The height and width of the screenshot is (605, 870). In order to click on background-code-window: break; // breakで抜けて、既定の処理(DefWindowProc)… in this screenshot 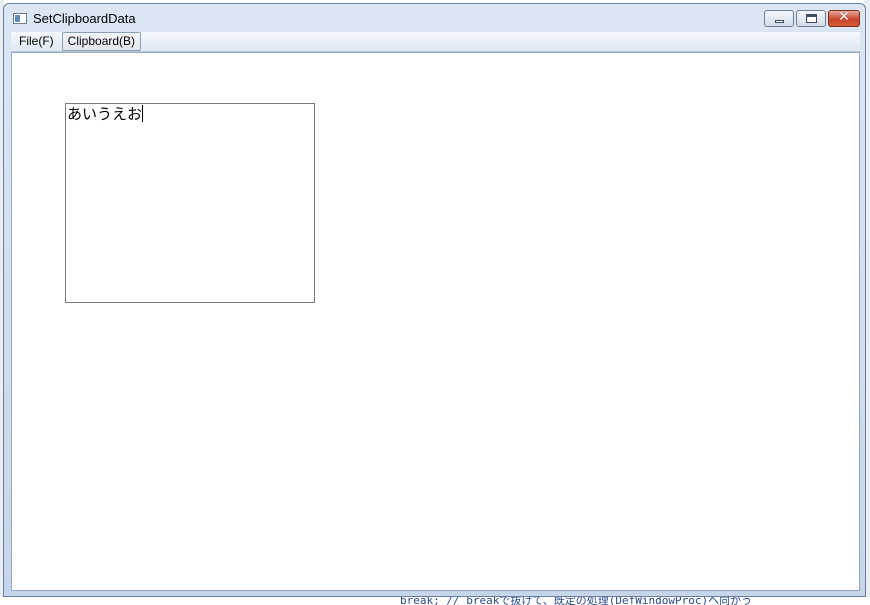, I will do `click(435, 601)`.